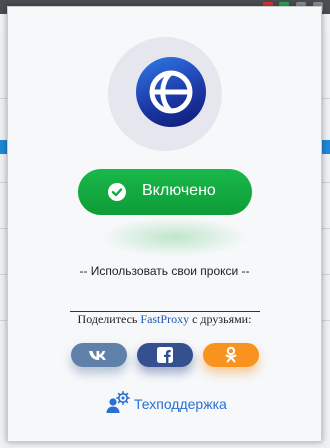  I want to click on support-link: Техподдержка, so click(169, 403).